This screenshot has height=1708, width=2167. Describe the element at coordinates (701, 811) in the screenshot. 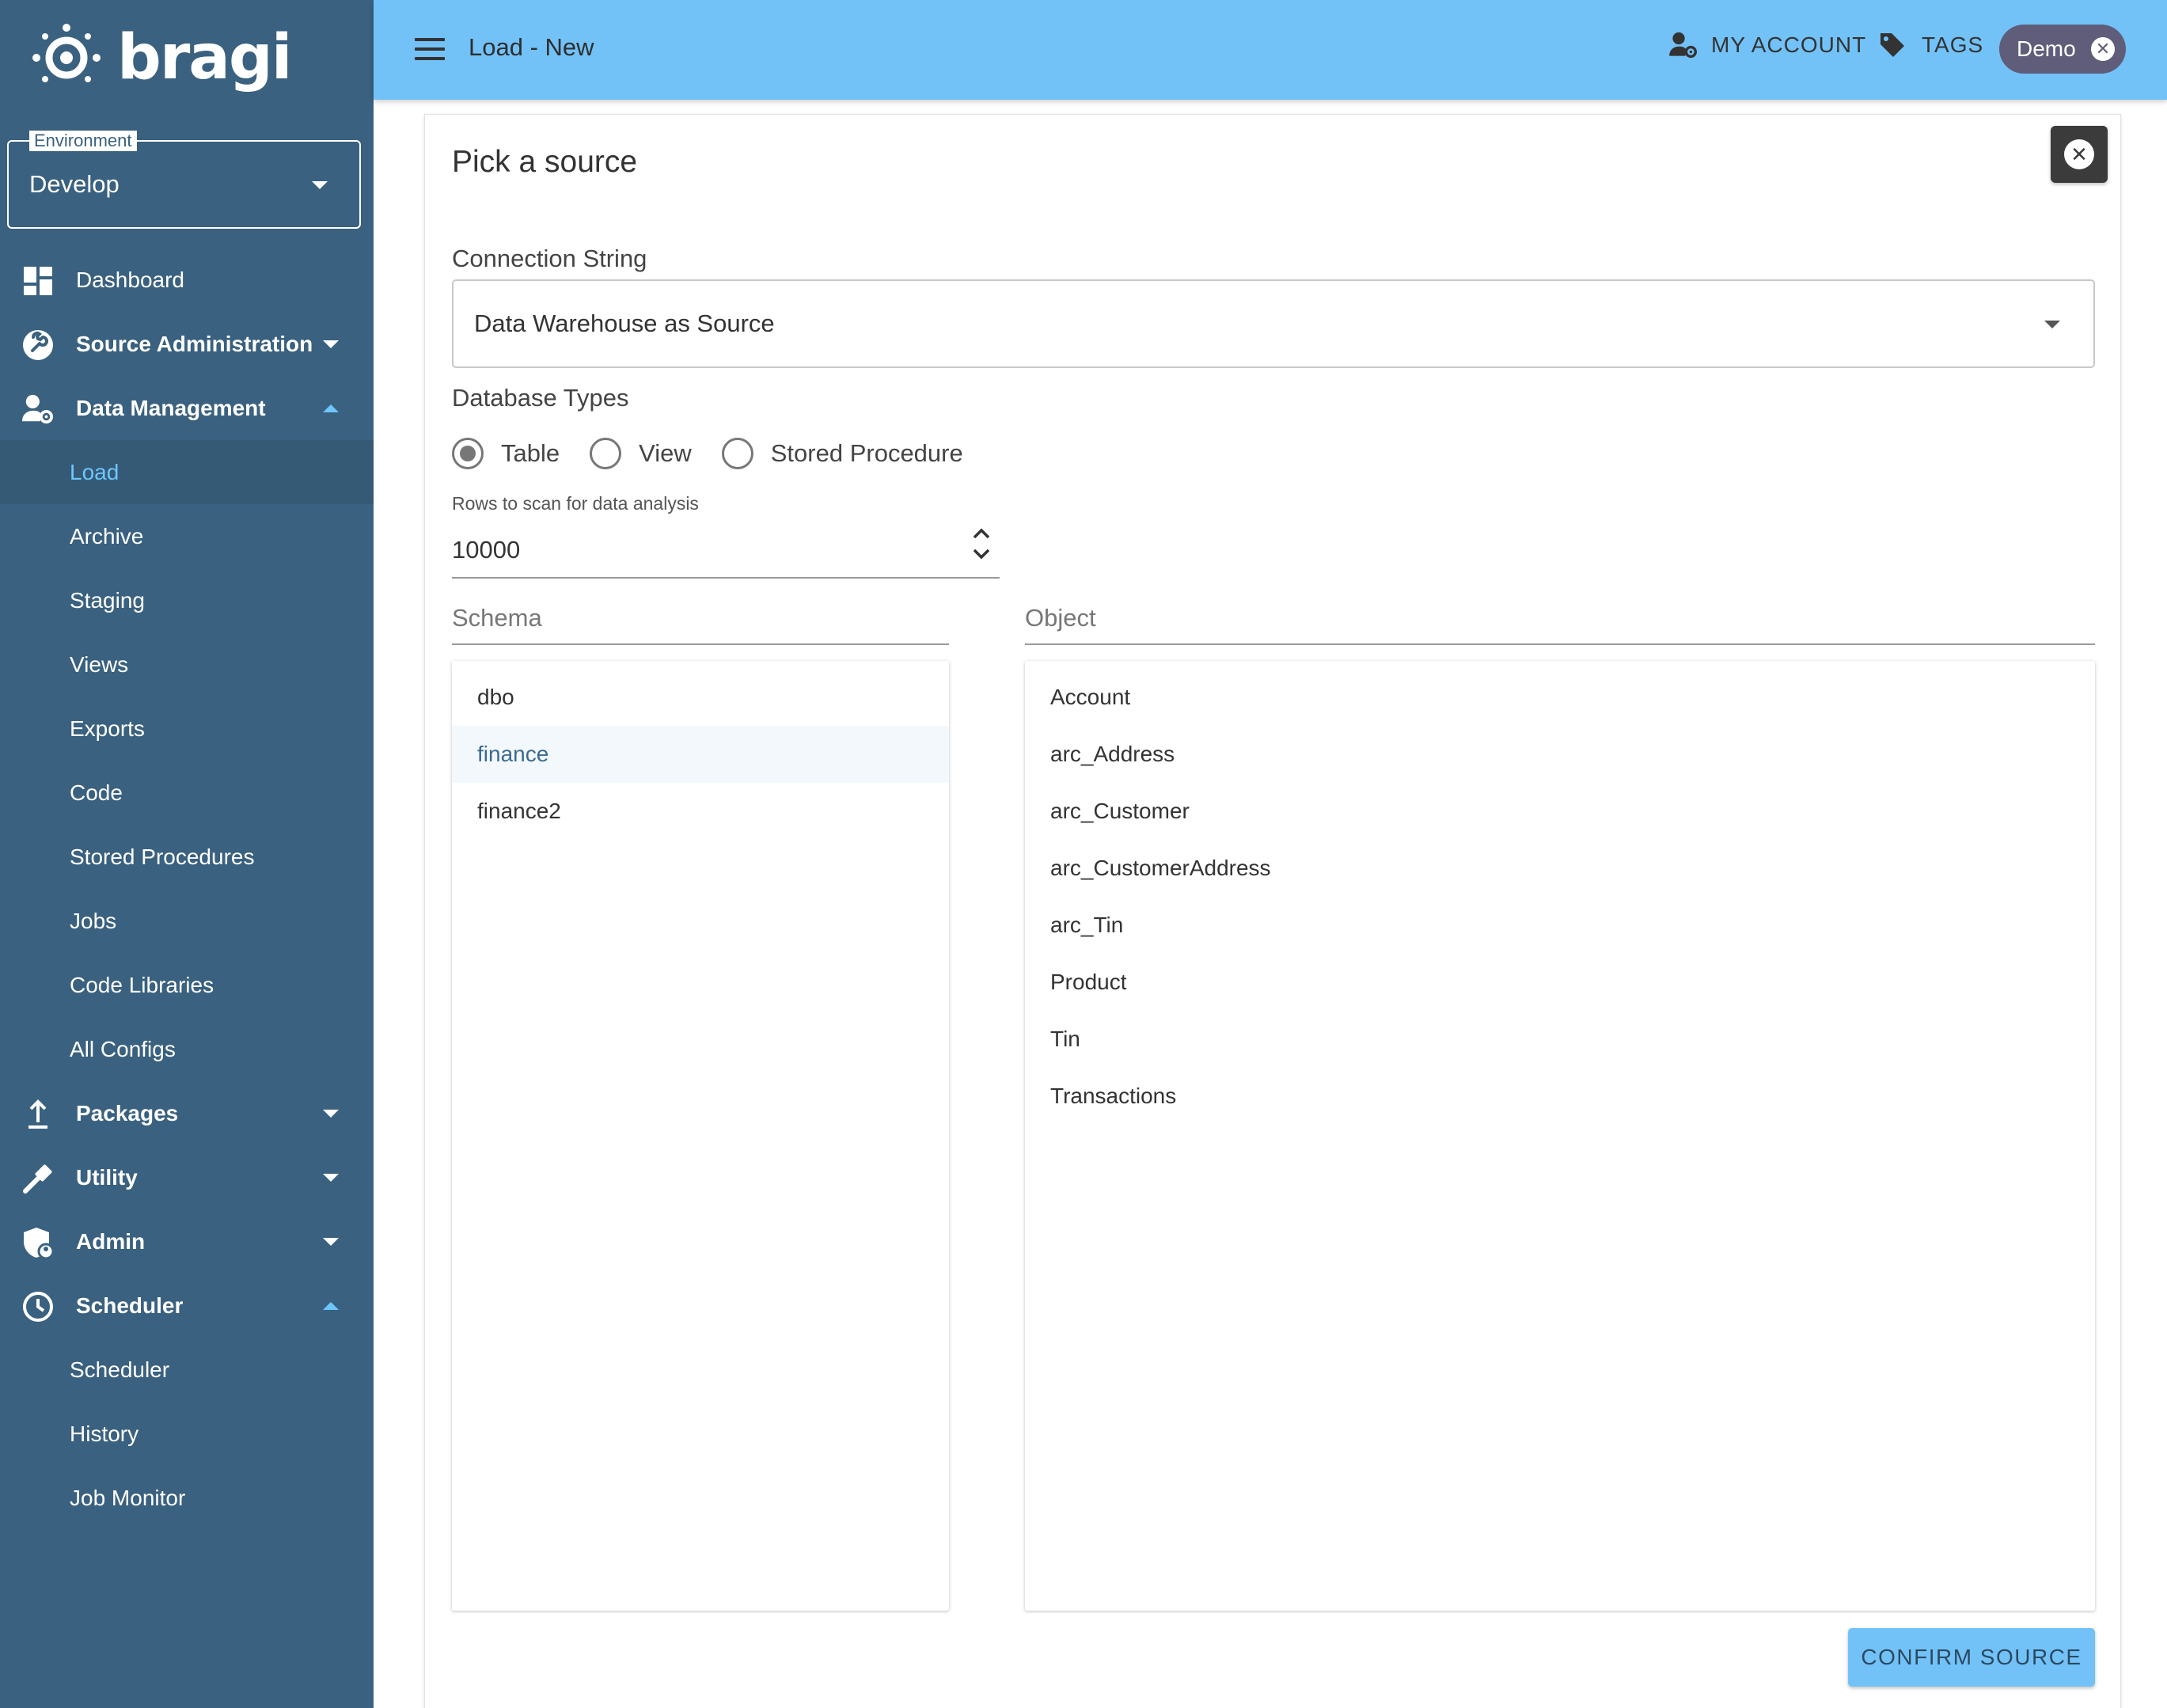

I see `schema-item-finance2: finance2` at that location.